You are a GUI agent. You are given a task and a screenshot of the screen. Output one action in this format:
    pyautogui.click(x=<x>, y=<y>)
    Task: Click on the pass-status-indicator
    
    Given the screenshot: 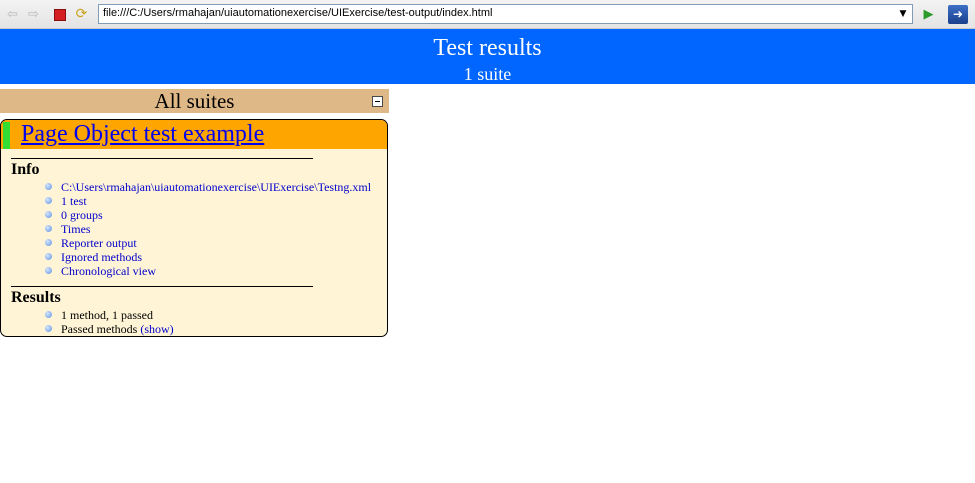 What is the action you would take?
    pyautogui.click(x=6, y=135)
    